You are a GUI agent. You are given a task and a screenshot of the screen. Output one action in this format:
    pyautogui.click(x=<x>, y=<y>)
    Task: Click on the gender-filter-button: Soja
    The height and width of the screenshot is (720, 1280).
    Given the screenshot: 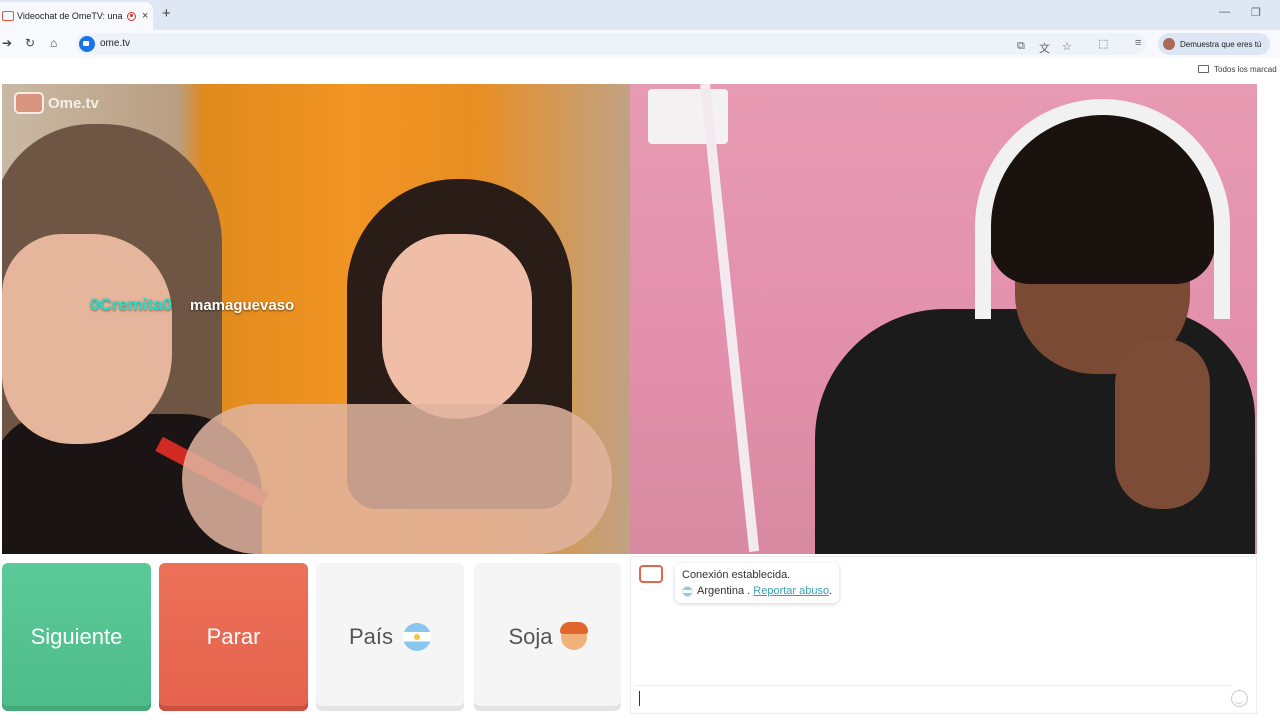 What is the action you would take?
    pyautogui.click(x=547, y=637)
    